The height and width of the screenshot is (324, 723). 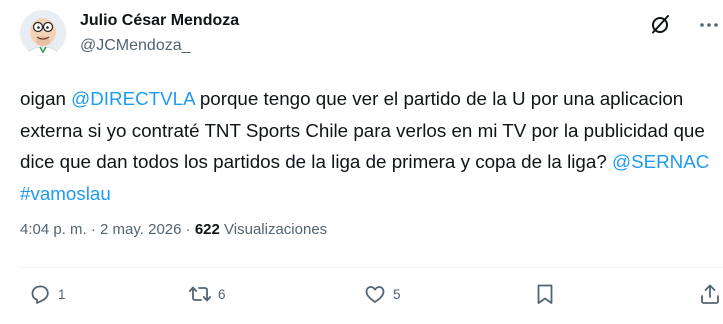 I want to click on hashtag-link-vamoslau: #vamoslau, so click(x=65, y=193).